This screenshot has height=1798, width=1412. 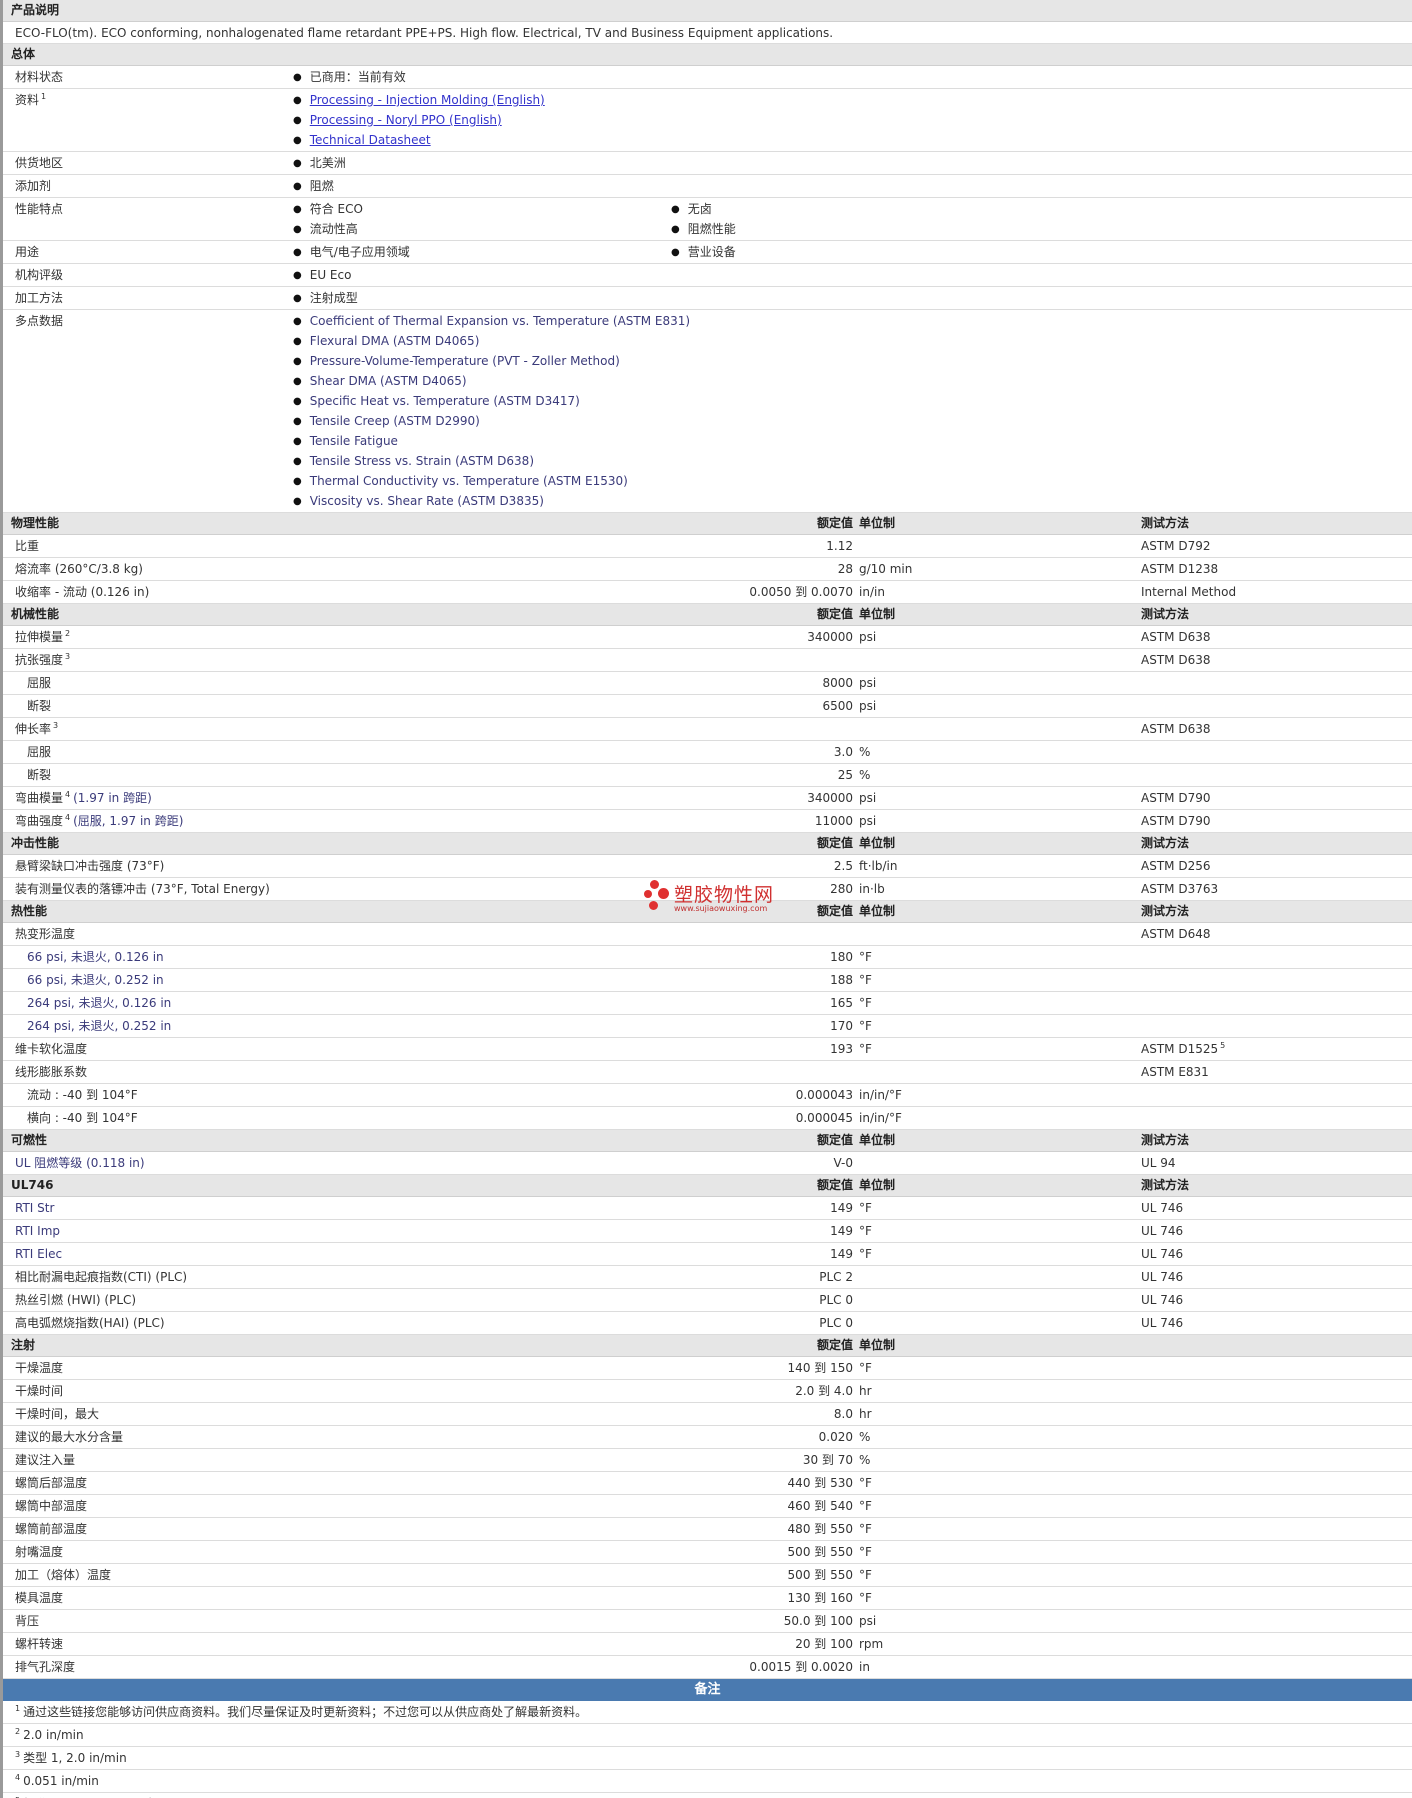 What do you see at coordinates (835, 1437) in the screenshot?
I see `property-value: 0.020` at bounding box center [835, 1437].